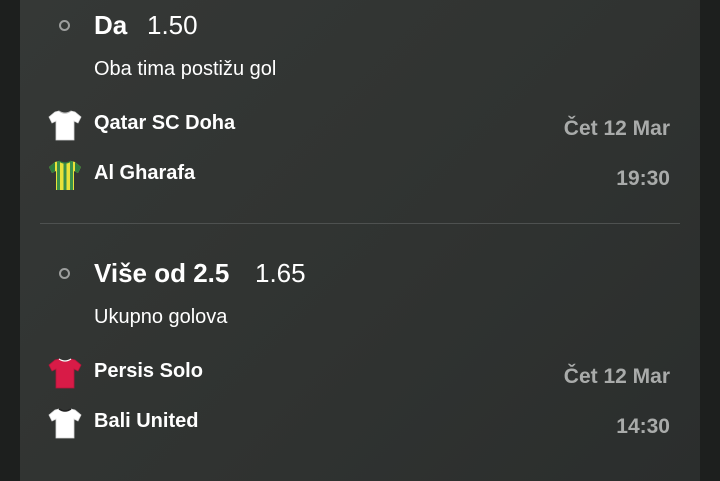 This screenshot has width=720, height=481. Describe the element at coordinates (248, 175) in the screenshot. I see `away-team: Al Gharafa` at that location.